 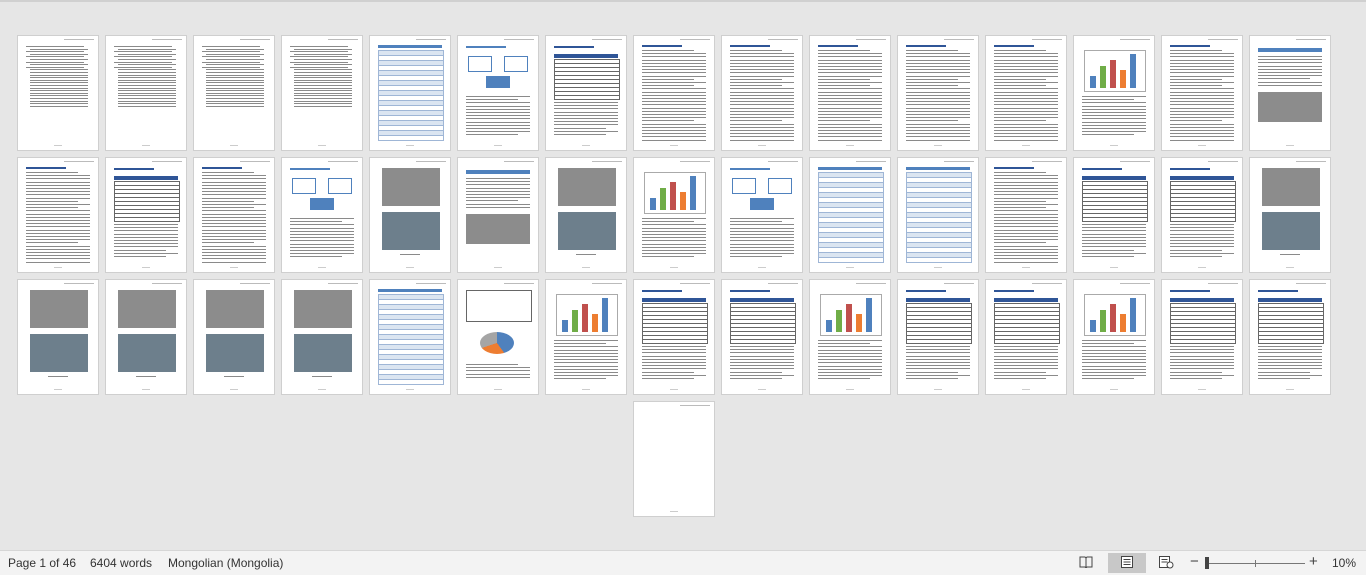 I want to click on print-layout-button, so click(x=1127, y=563).